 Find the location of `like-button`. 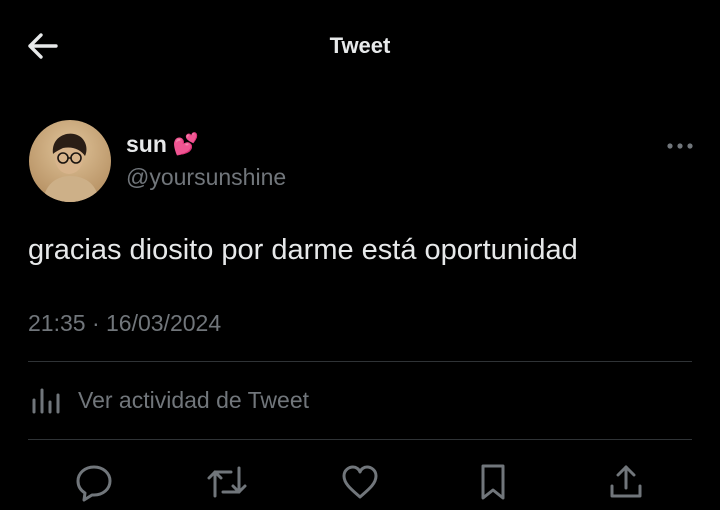

like-button is located at coordinates (360, 482).